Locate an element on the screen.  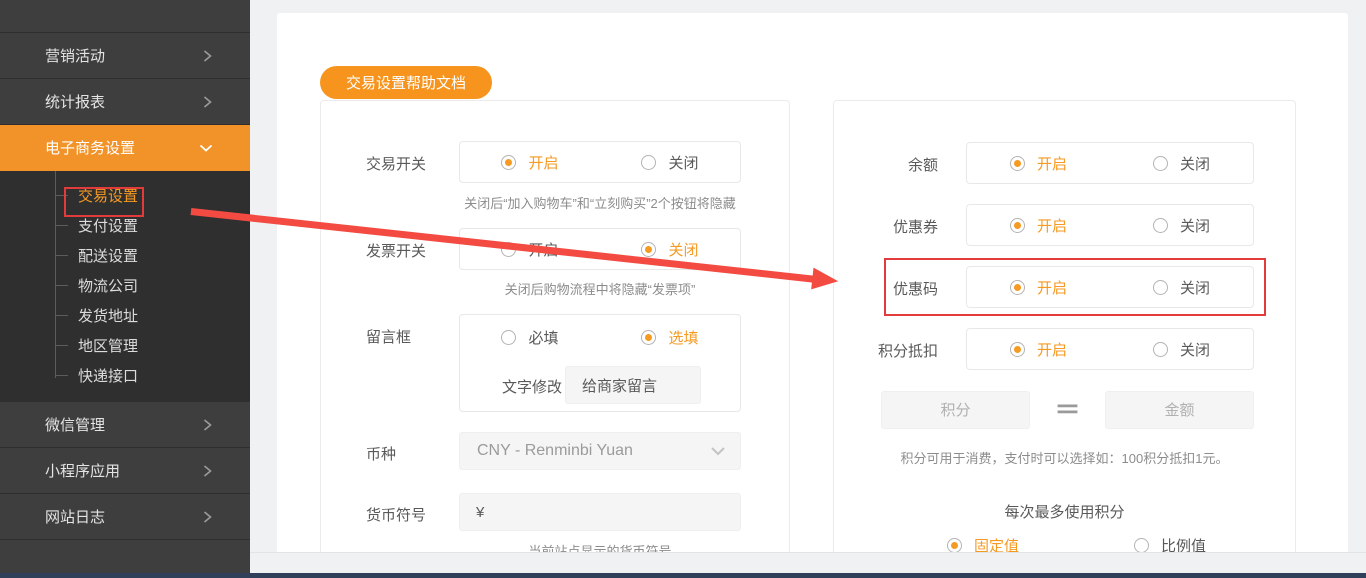
submenu-item-delivery-settings: 配送设置 is located at coordinates (125, 255).